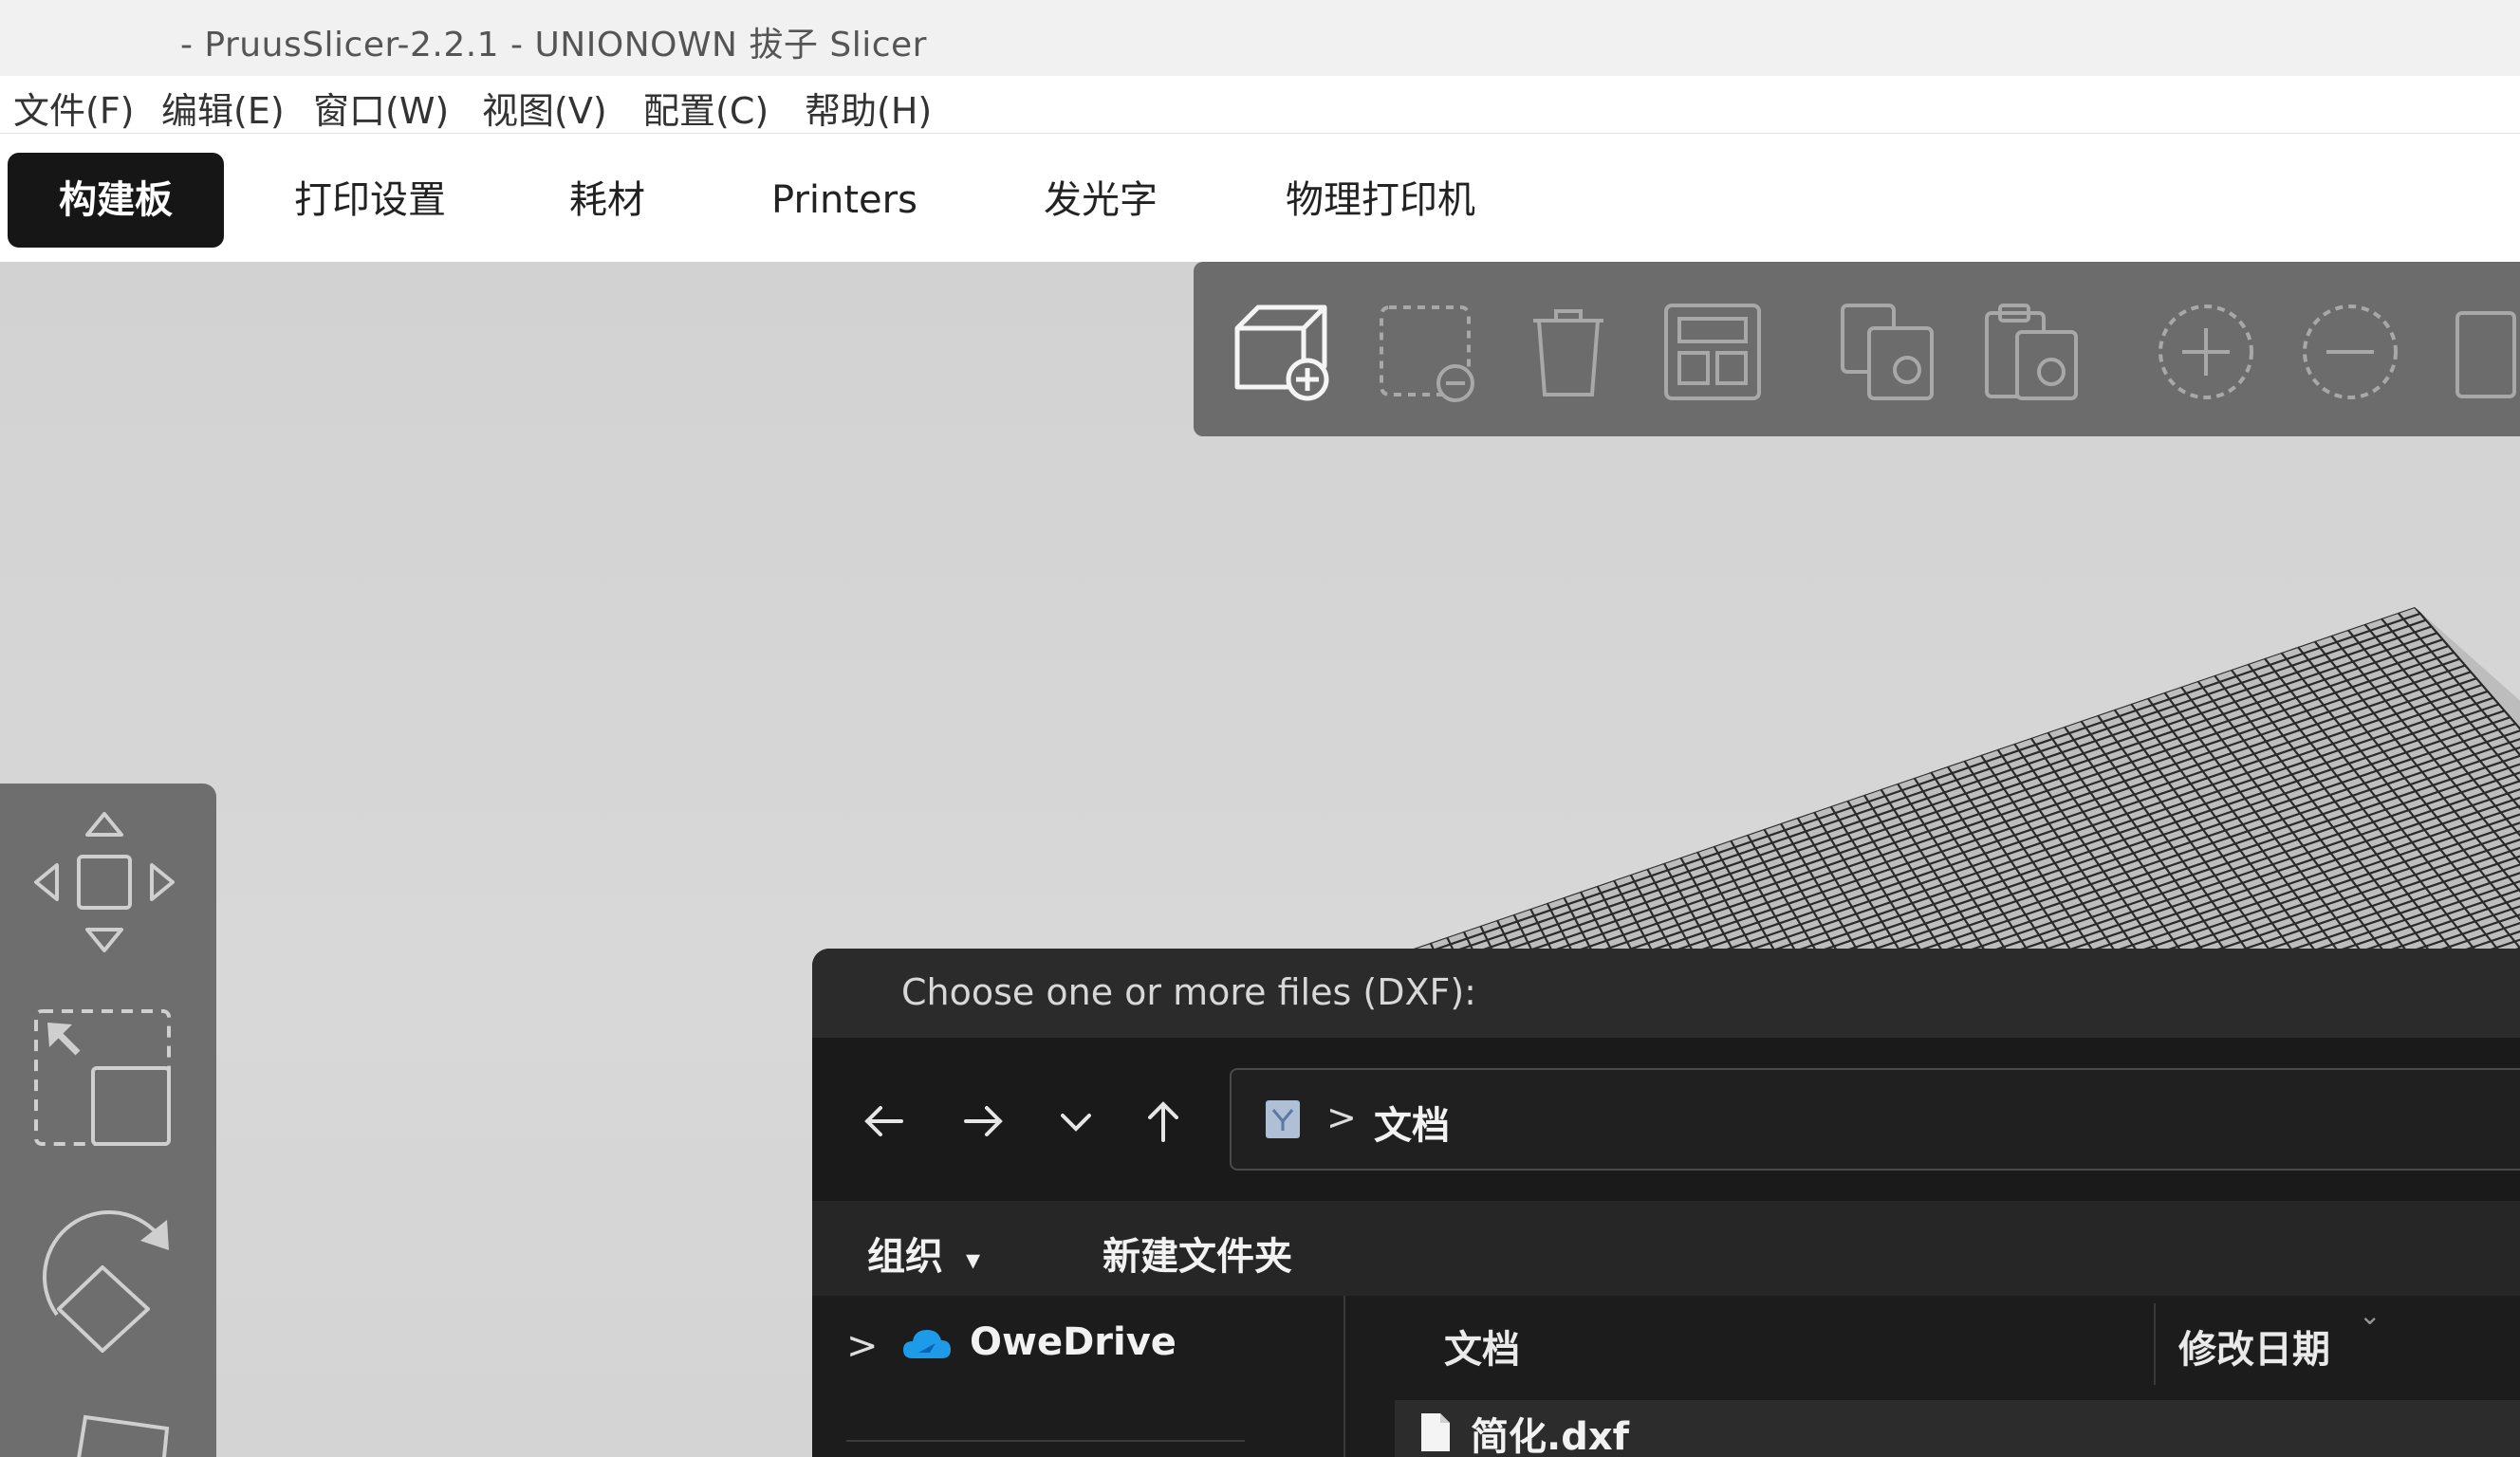 Image resolution: width=2520 pixels, height=1457 pixels. Describe the element at coordinates (2033, 352) in the screenshot. I see `paste-icon` at that location.